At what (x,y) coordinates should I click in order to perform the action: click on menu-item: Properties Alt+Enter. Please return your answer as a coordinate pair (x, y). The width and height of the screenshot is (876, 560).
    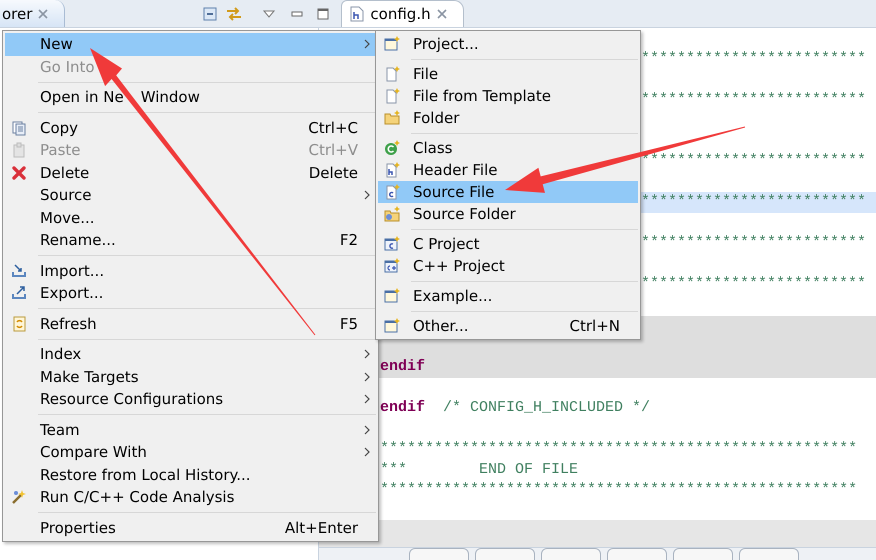
    Looking at the image, I should click on (190, 527).